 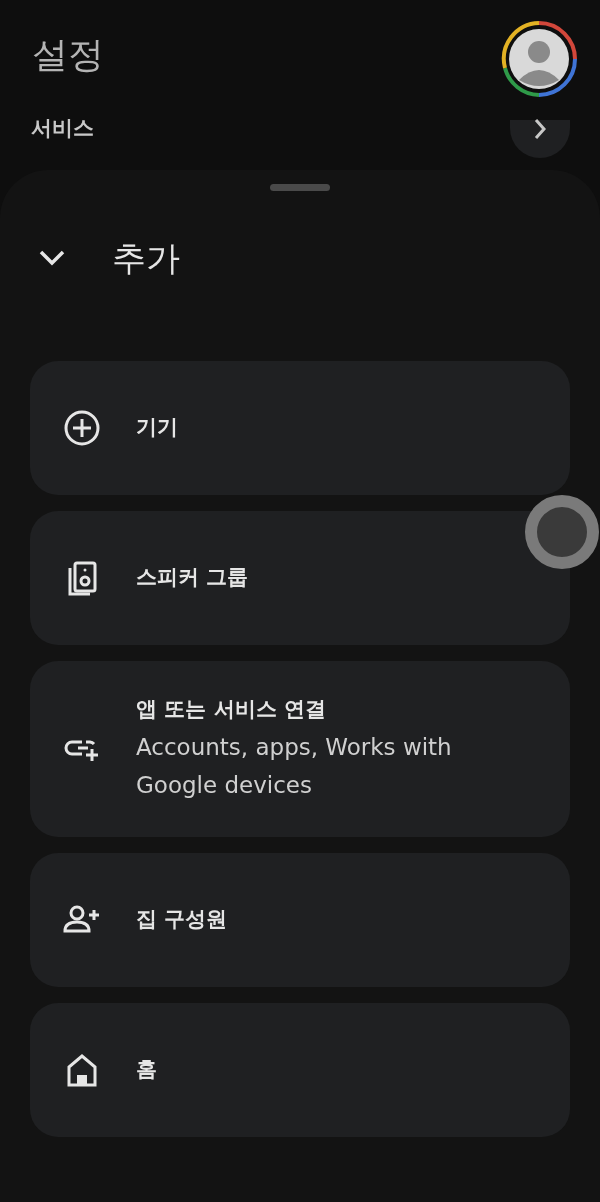 What do you see at coordinates (294, 766) in the screenshot?
I see `item-subtitle: Accounts, apps, Works with Google devices` at bounding box center [294, 766].